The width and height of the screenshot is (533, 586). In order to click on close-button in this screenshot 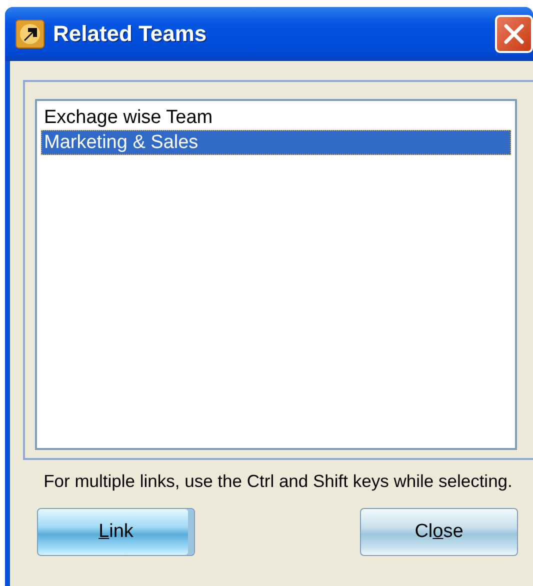, I will do `click(514, 34)`.